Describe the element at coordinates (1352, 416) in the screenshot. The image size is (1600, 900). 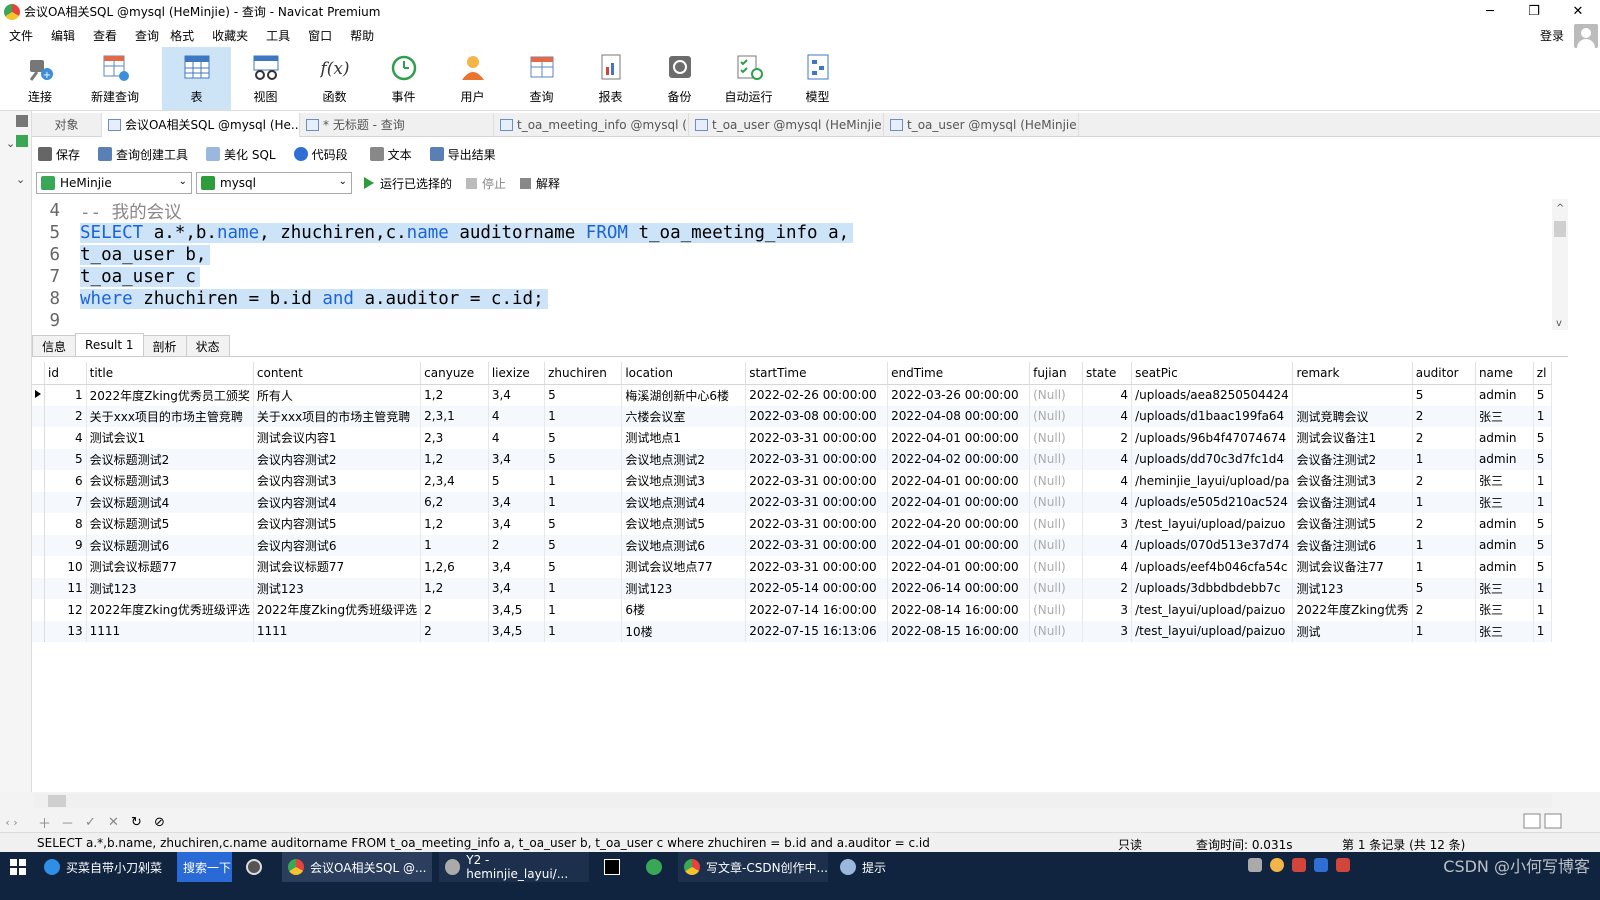
I see `table-cell: 测试竞聘会议` at that location.